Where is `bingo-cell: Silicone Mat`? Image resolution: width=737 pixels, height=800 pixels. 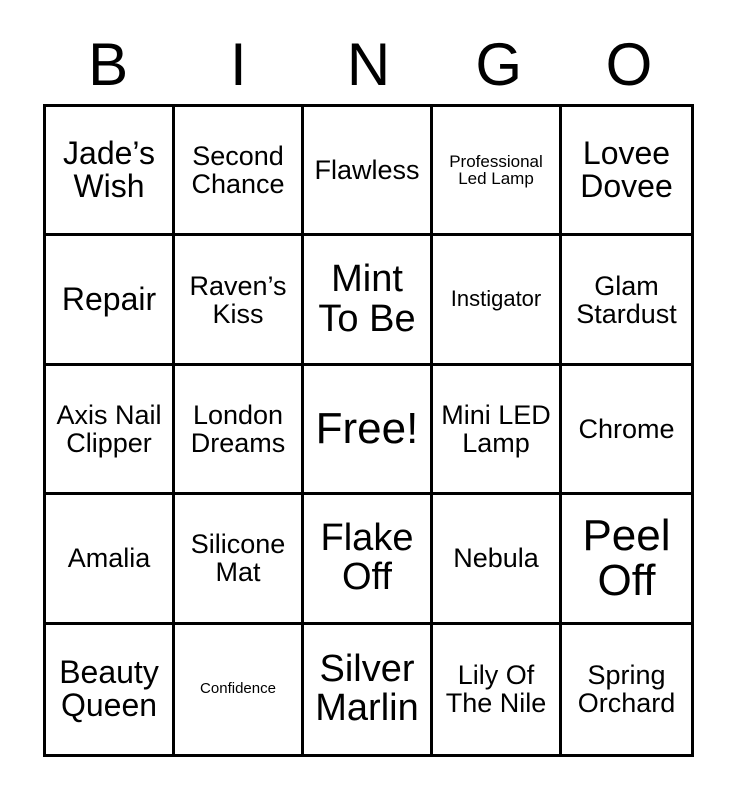
bingo-cell: Silicone Mat is located at coordinates (239, 560).